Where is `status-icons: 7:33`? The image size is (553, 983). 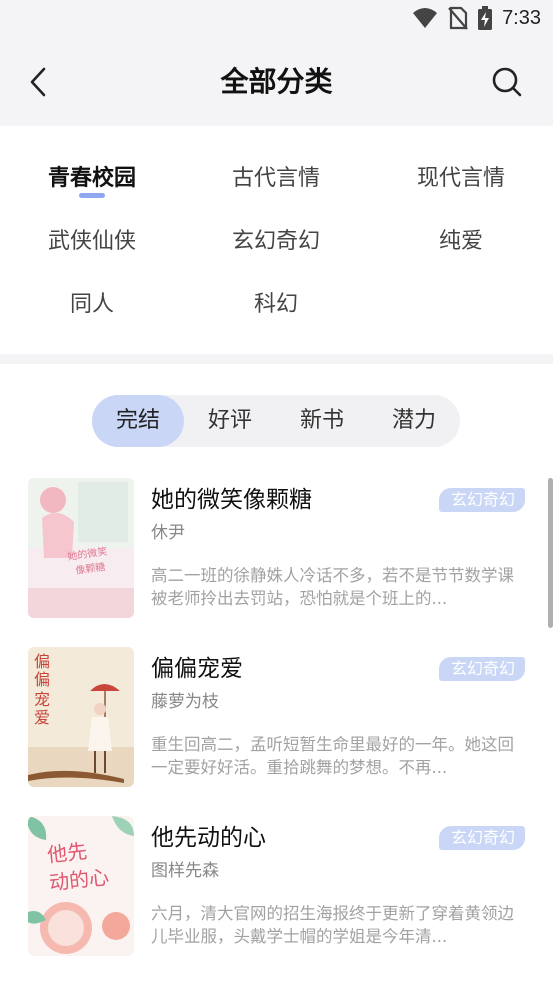
status-icons: 7:33 is located at coordinates (476, 18).